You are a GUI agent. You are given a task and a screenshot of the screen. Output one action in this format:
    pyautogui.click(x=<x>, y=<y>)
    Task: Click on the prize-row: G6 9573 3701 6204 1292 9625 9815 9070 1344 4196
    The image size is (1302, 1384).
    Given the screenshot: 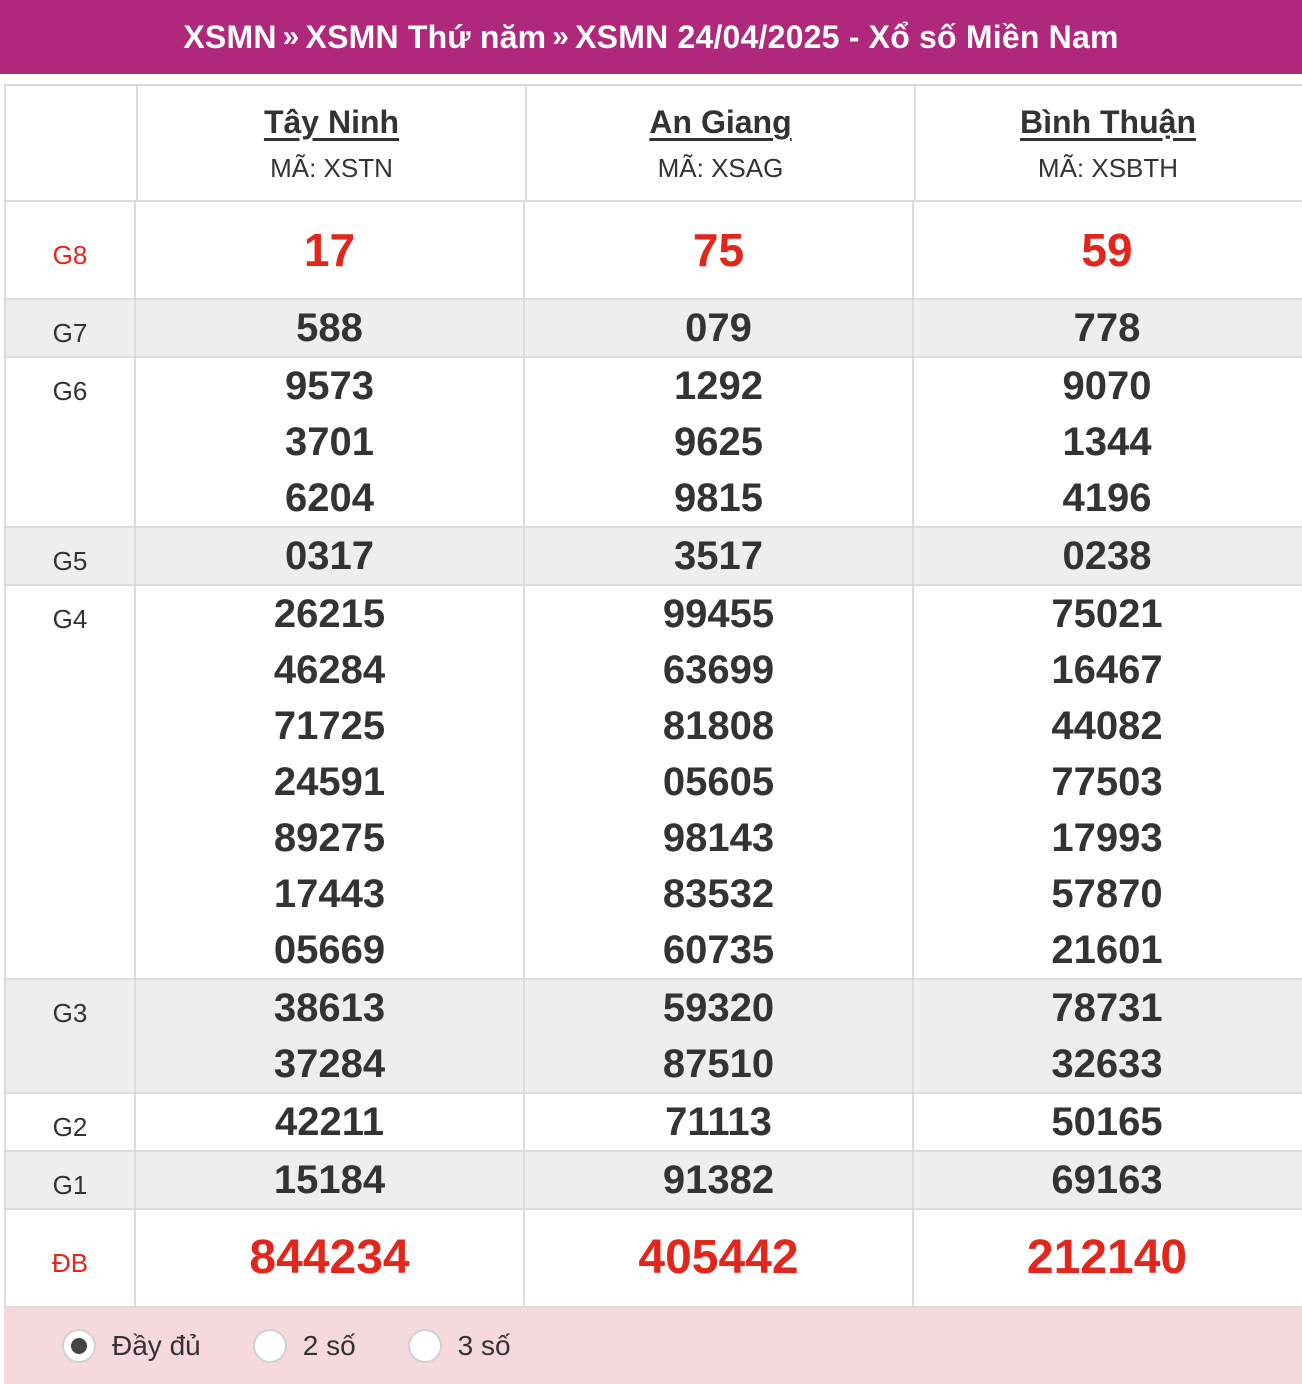 What is the action you would take?
    pyautogui.click(x=654, y=443)
    